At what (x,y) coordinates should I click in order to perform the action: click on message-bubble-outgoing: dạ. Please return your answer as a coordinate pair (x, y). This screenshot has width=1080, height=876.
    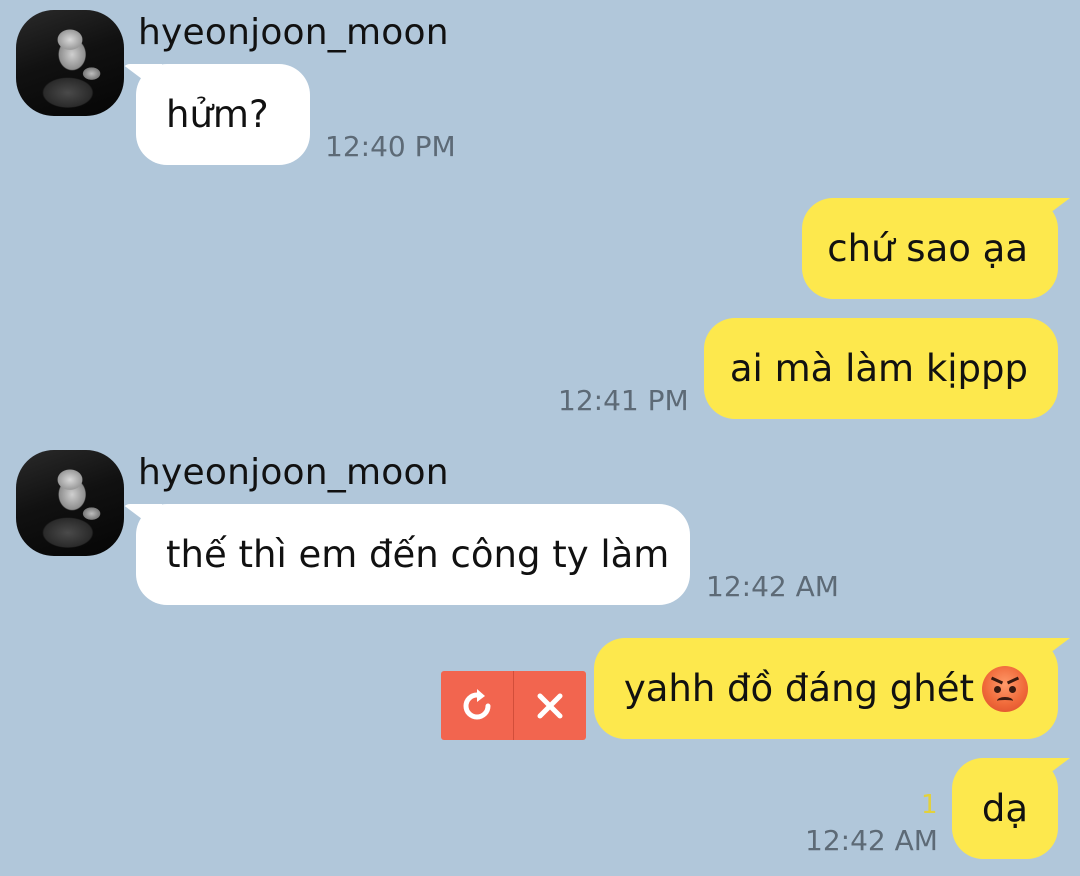
    Looking at the image, I should click on (1011, 808).